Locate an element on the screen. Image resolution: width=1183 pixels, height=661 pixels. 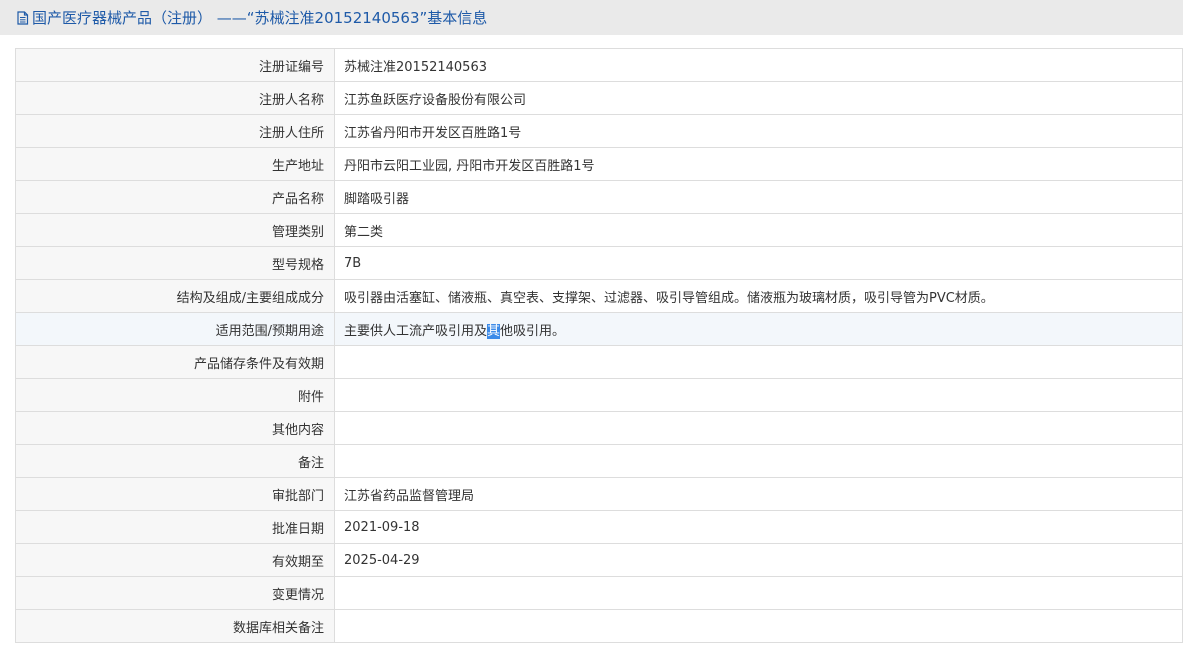
row-value: 脚踏吸引器 is located at coordinates (758, 197).